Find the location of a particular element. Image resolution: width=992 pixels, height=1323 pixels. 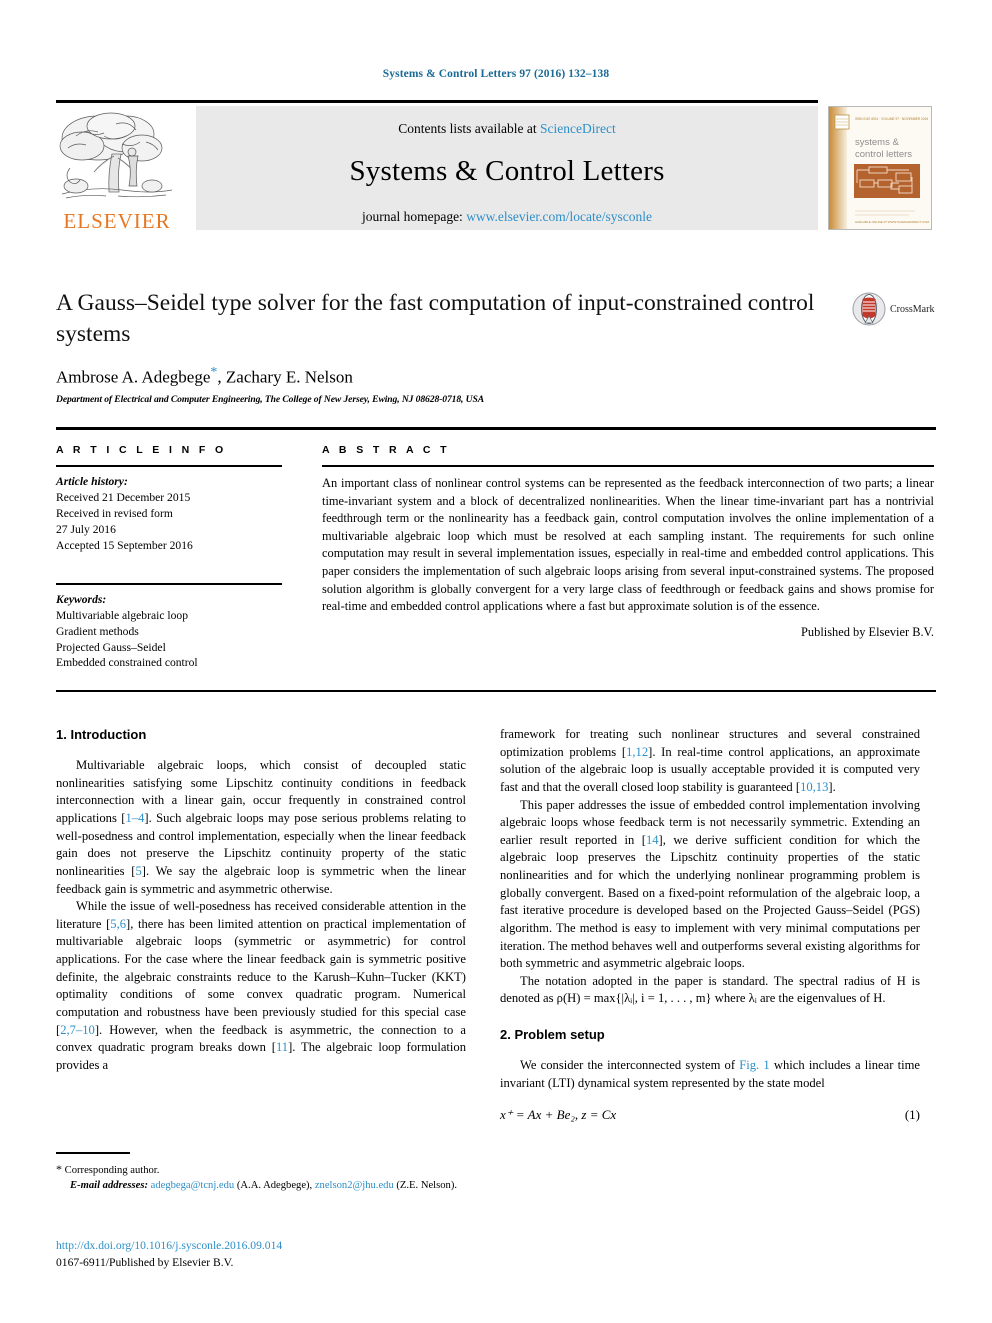

email-link-nelson: znelson2@jhu.edu is located at coordinates (354, 1185).